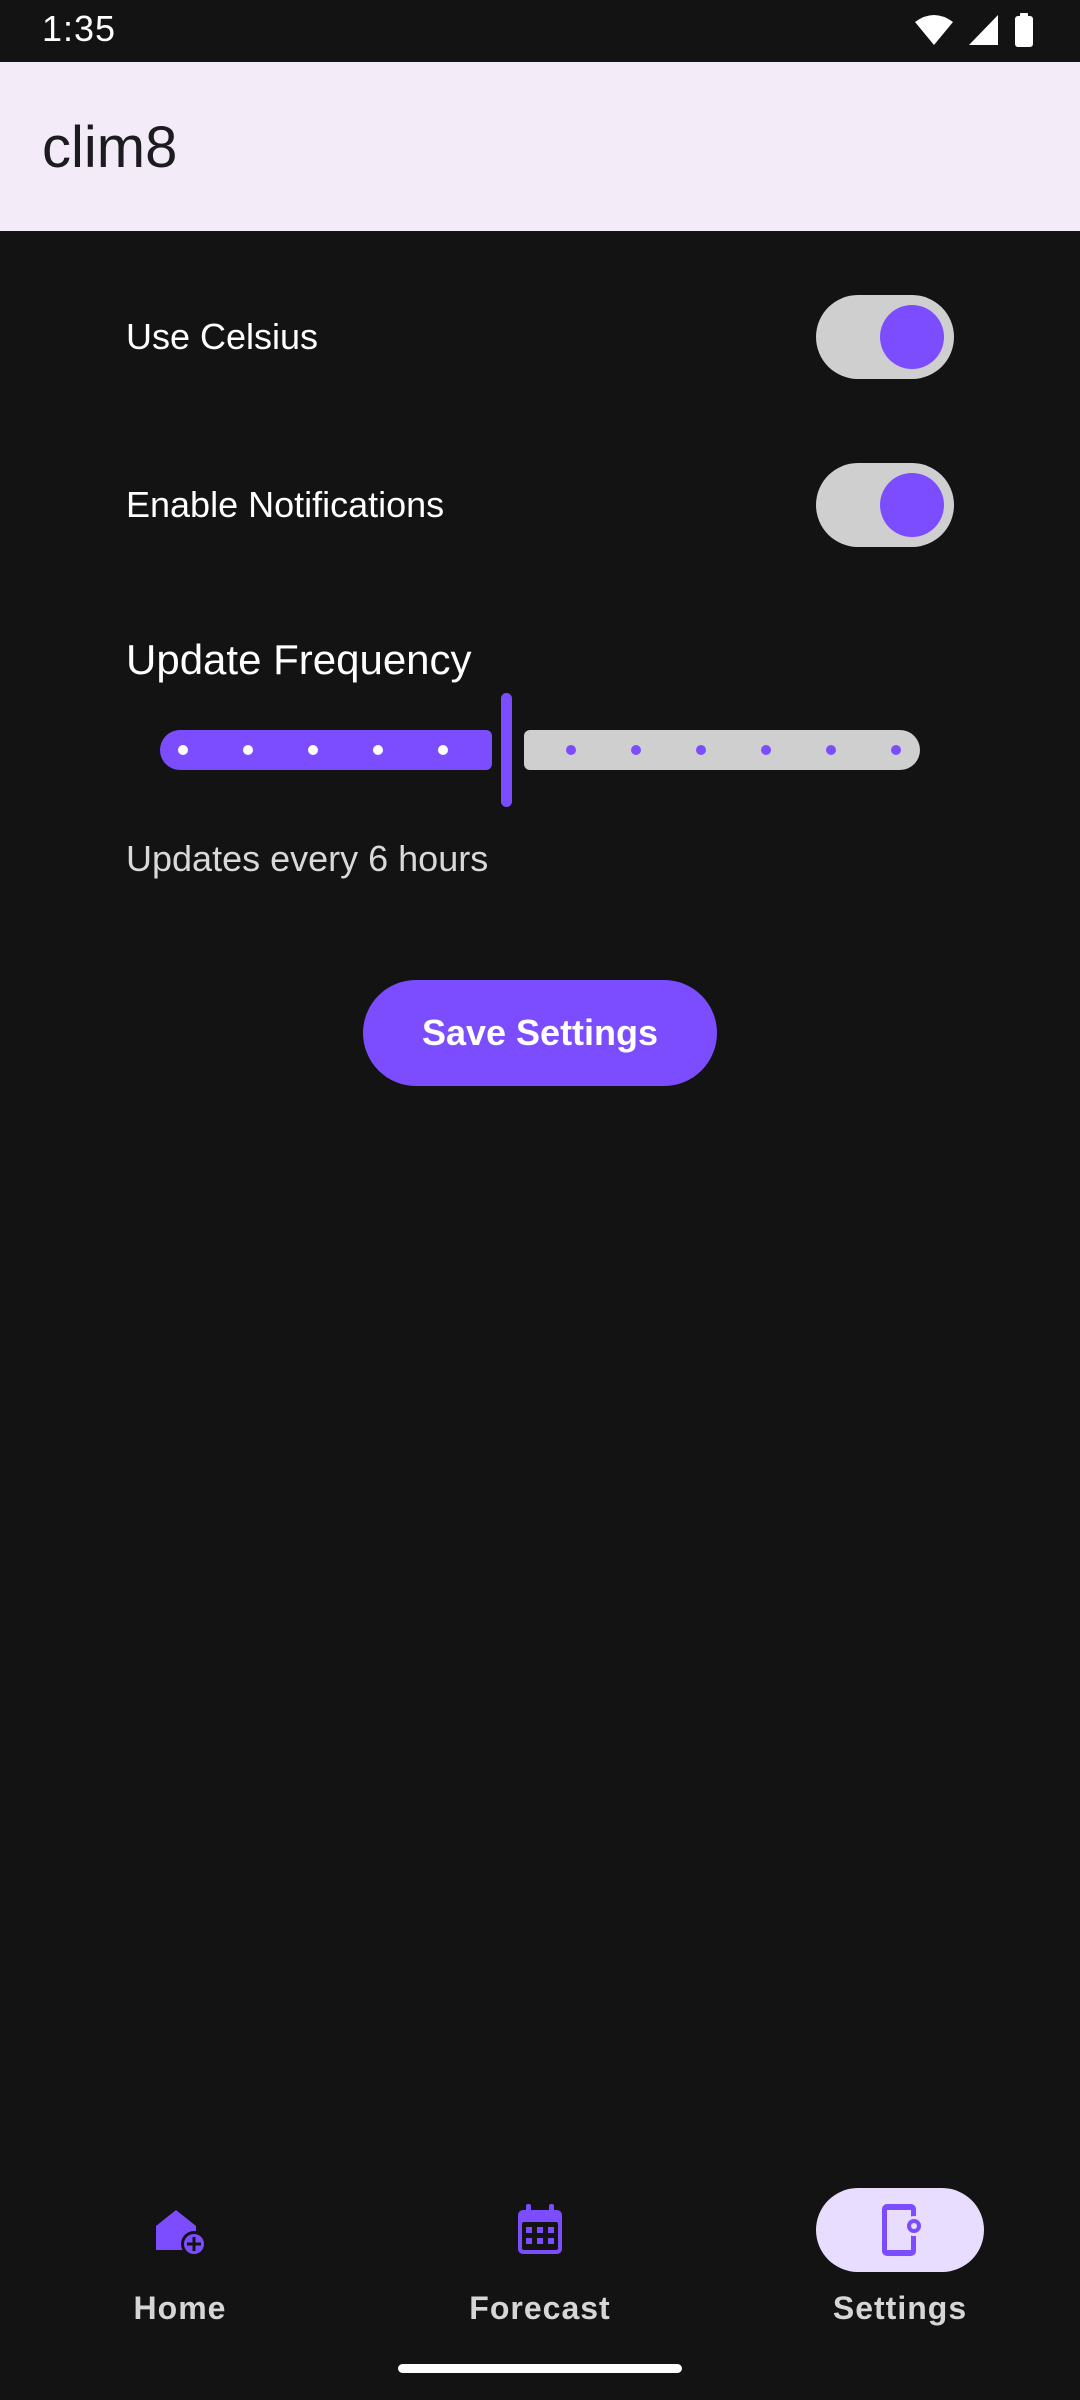 This screenshot has height=2400, width=1080. Describe the element at coordinates (540, 2229) in the screenshot. I see `calendar-icon` at that location.